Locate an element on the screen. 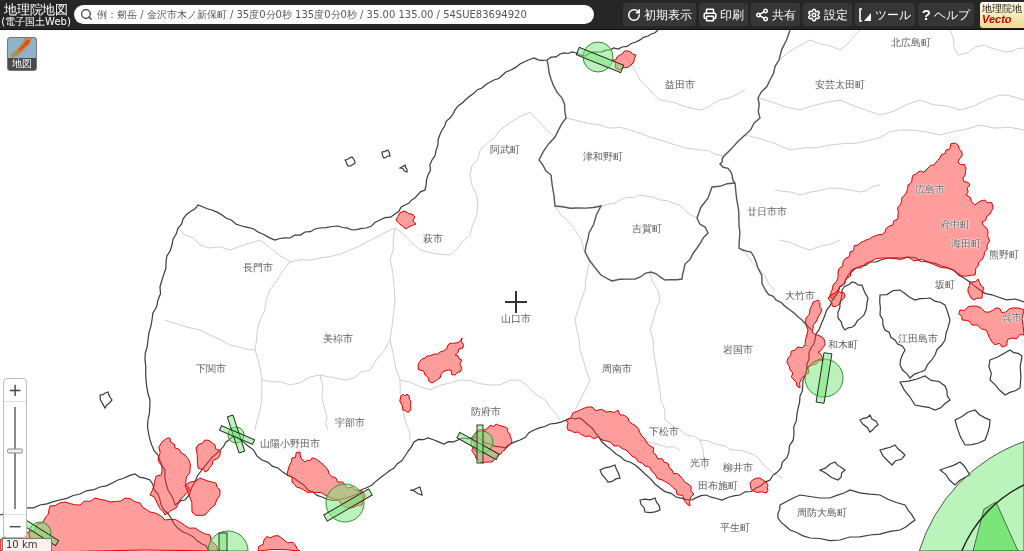  help-button: ? ヘルプ is located at coordinates (945, 14).